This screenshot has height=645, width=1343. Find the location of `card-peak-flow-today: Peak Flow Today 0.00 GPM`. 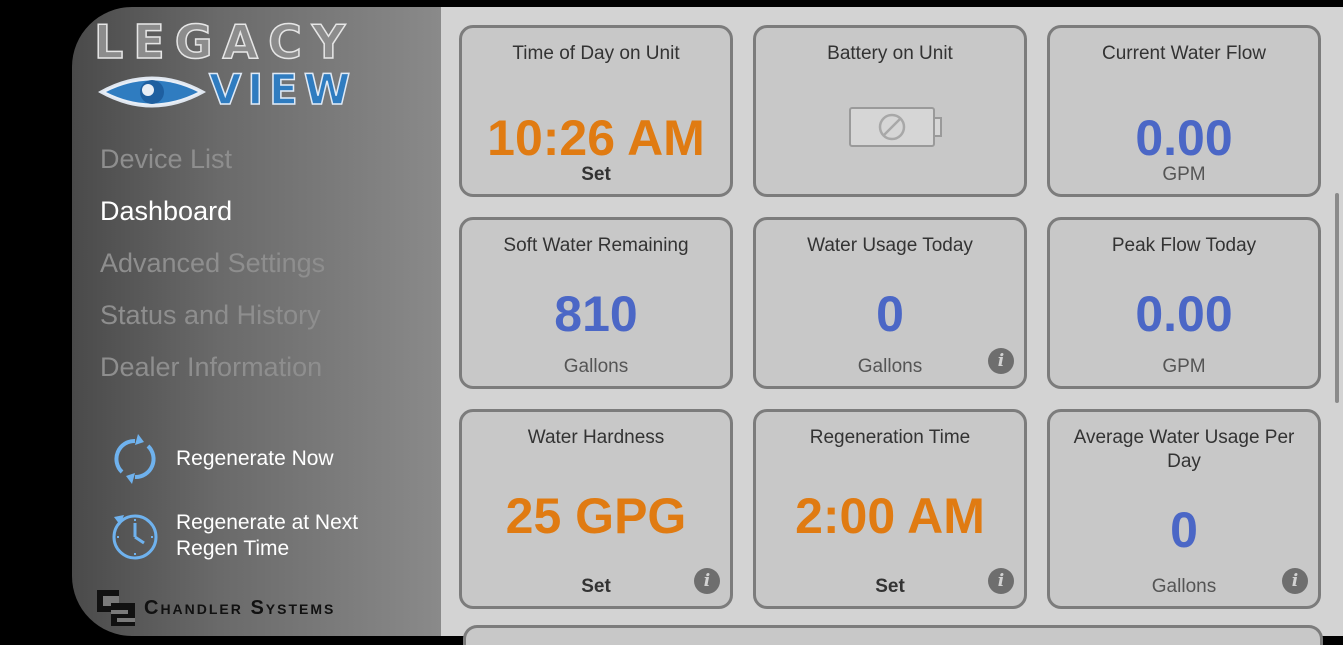

card-peak-flow-today: Peak Flow Today 0.00 GPM is located at coordinates (1184, 303).